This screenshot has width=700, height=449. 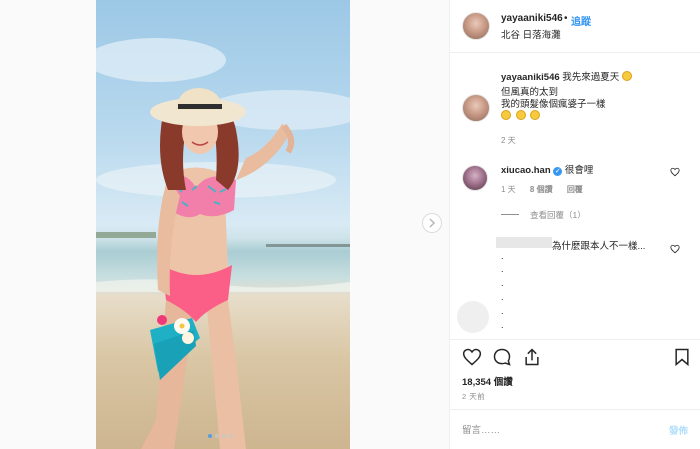 What do you see at coordinates (472, 357) in the screenshot?
I see `heart-icon` at bounding box center [472, 357].